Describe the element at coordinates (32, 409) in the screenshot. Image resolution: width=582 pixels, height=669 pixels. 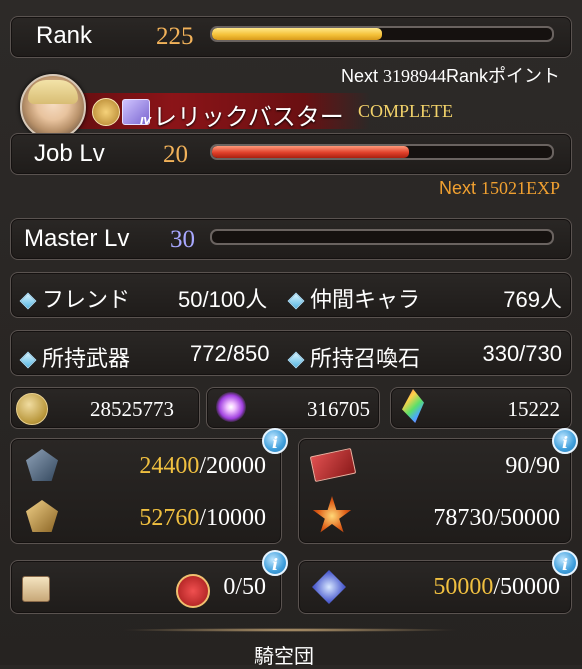
I see `rupie-coin-icon` at that location.